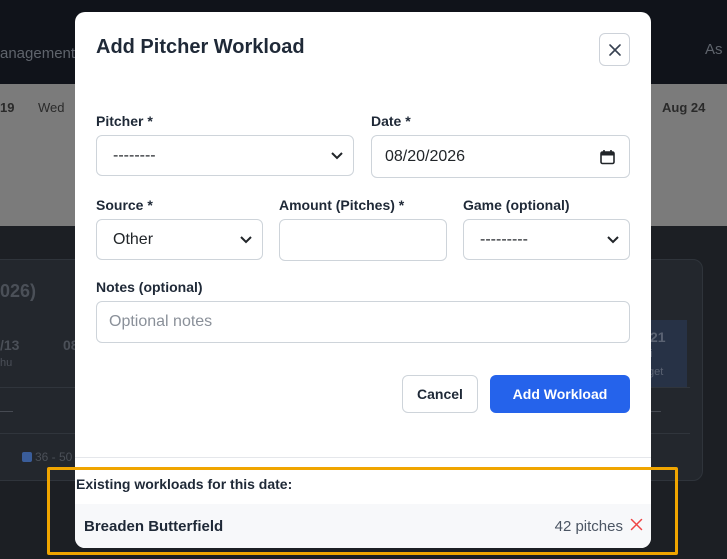 The height and width of the screenshot is (559, 727). Describe the element at coordinates (363, 322) in the screenshot. I see `notes-input: Optional notes` at that location.